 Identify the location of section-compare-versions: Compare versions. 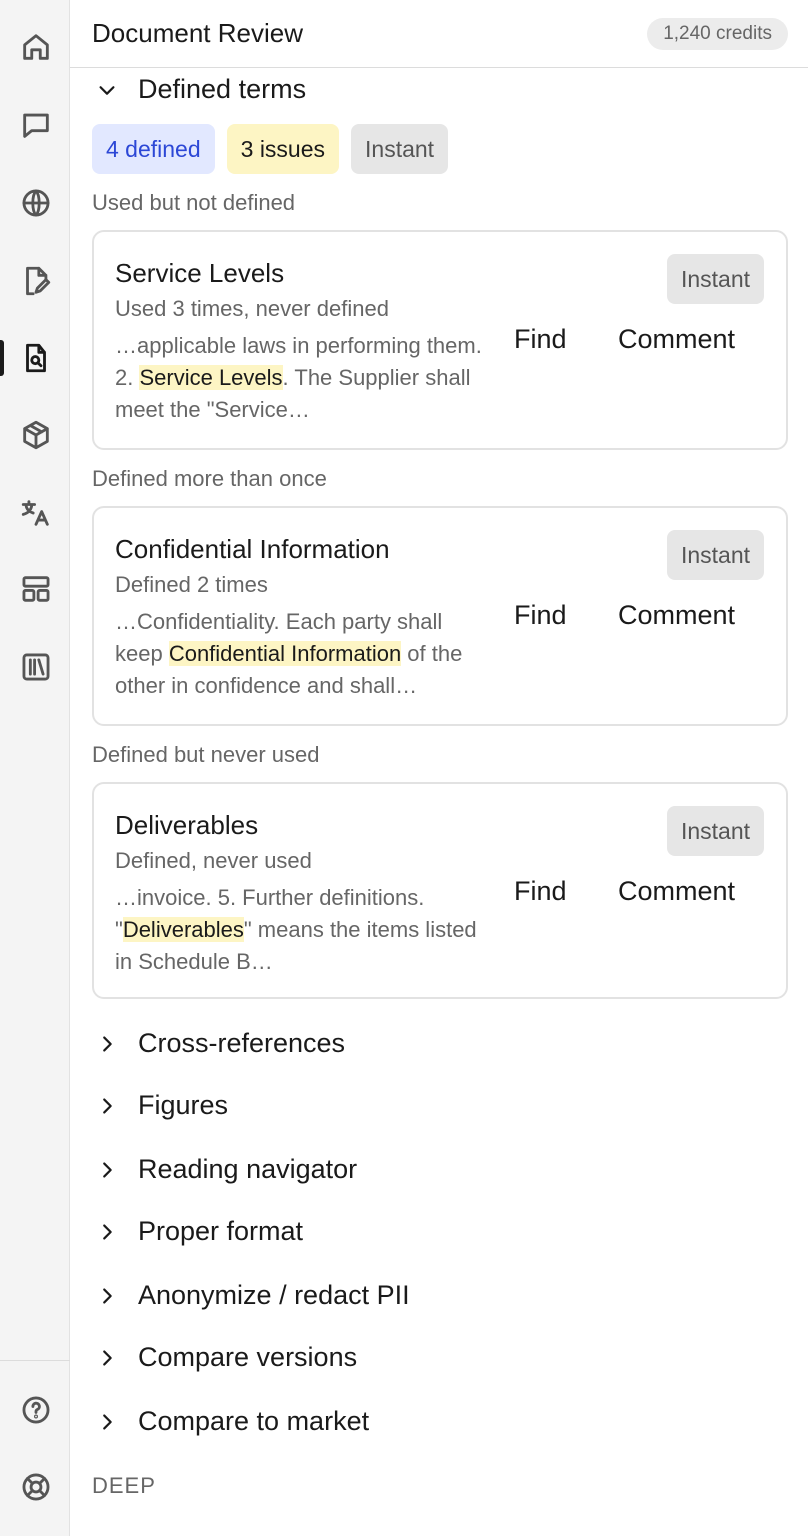
(224, 1357).